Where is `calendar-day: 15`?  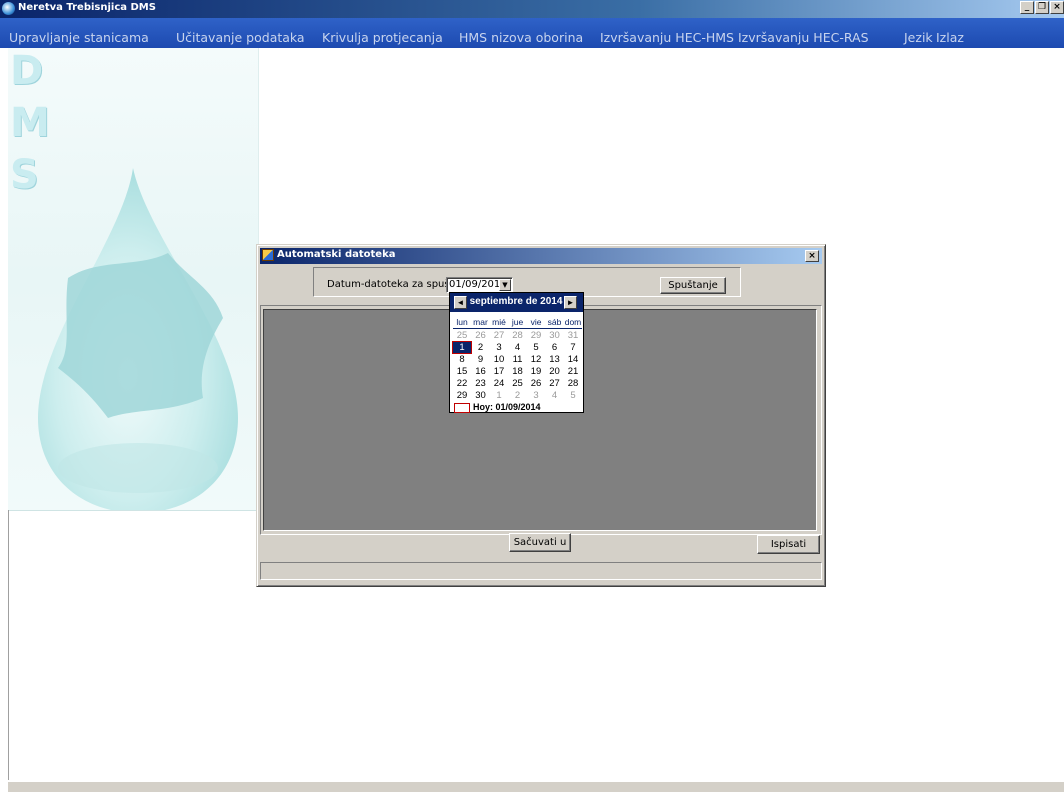
calendar-day: 15 is located at coordinates (462, 371).